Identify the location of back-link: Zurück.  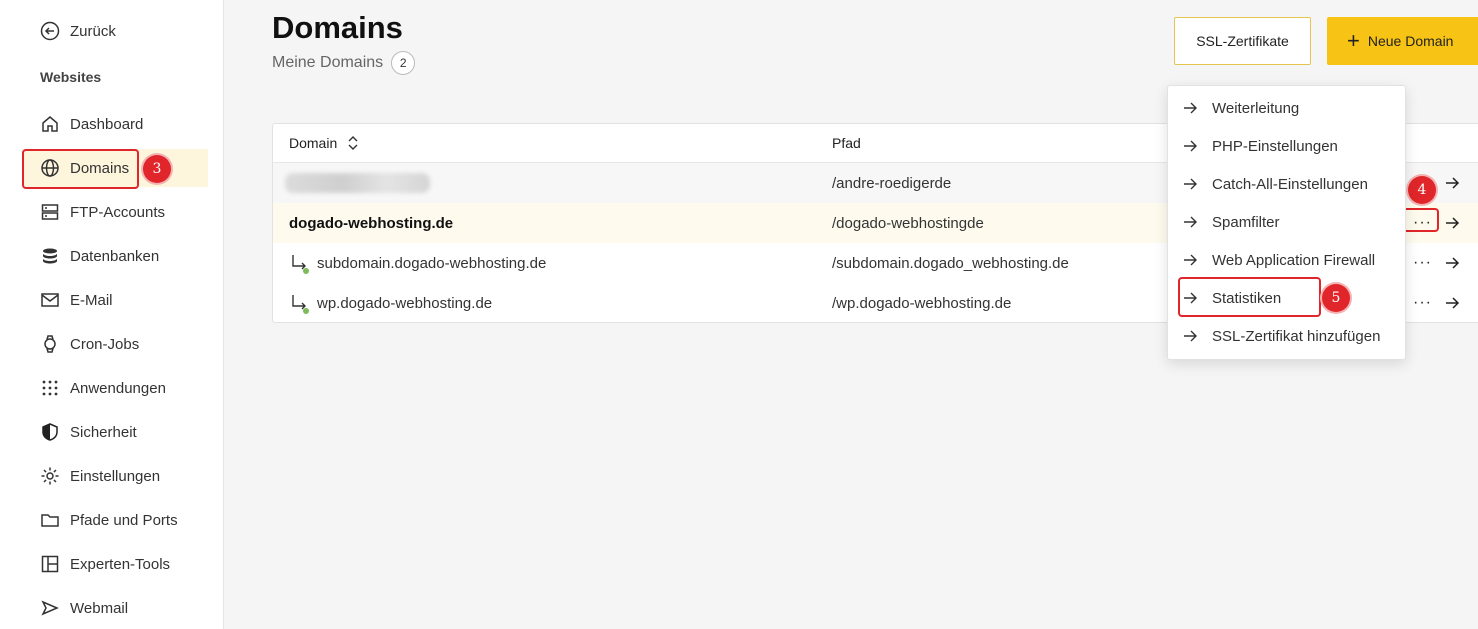
(78, 31).